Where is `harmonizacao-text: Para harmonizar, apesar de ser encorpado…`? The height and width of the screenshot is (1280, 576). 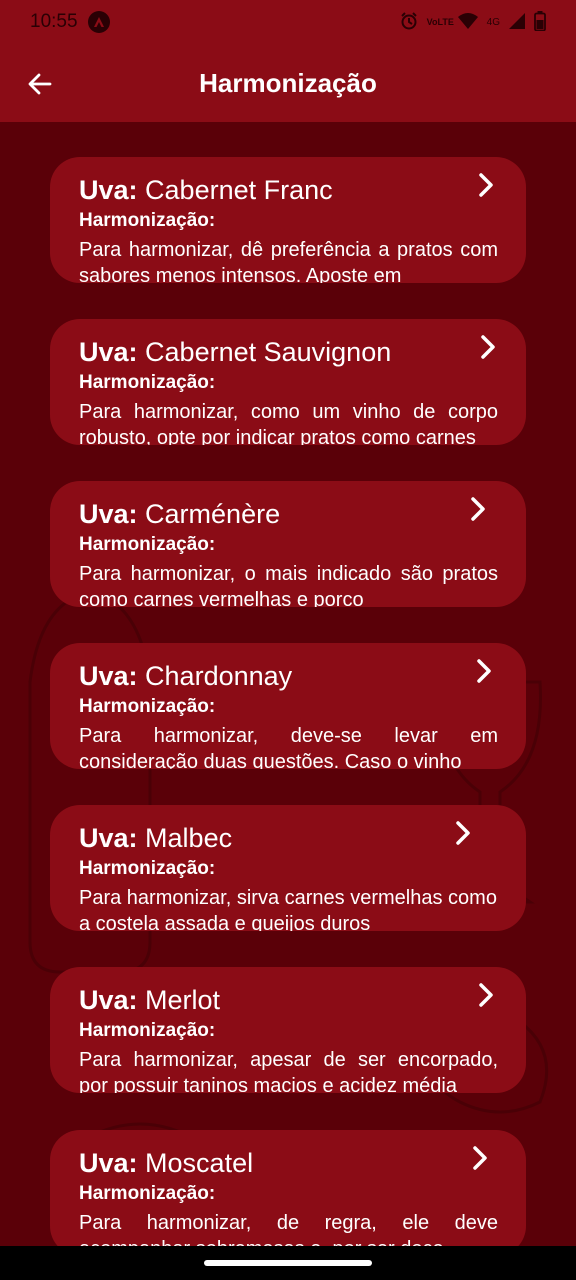 harmonizacao-text: Para harmonizar, apesar de ser encorpado… is located at coordinates (288, 1071).